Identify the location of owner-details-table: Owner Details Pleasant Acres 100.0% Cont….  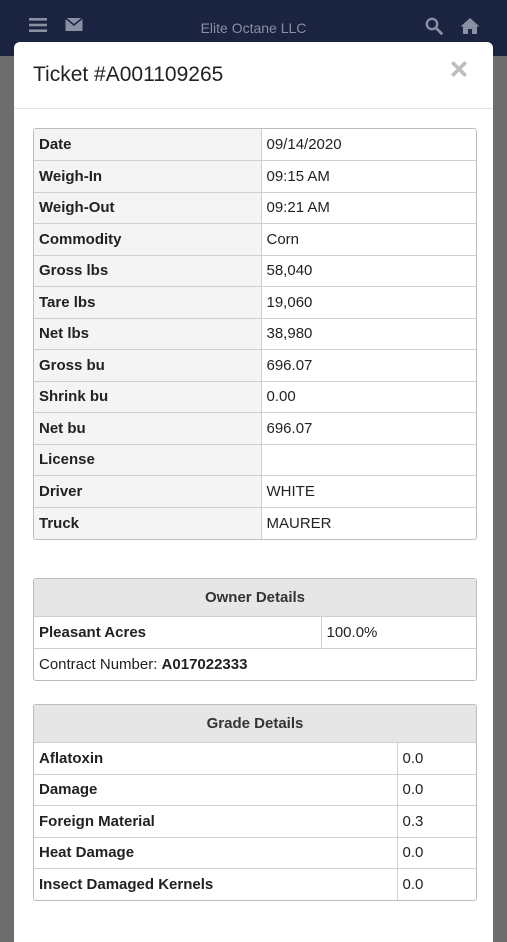
(255, 629).